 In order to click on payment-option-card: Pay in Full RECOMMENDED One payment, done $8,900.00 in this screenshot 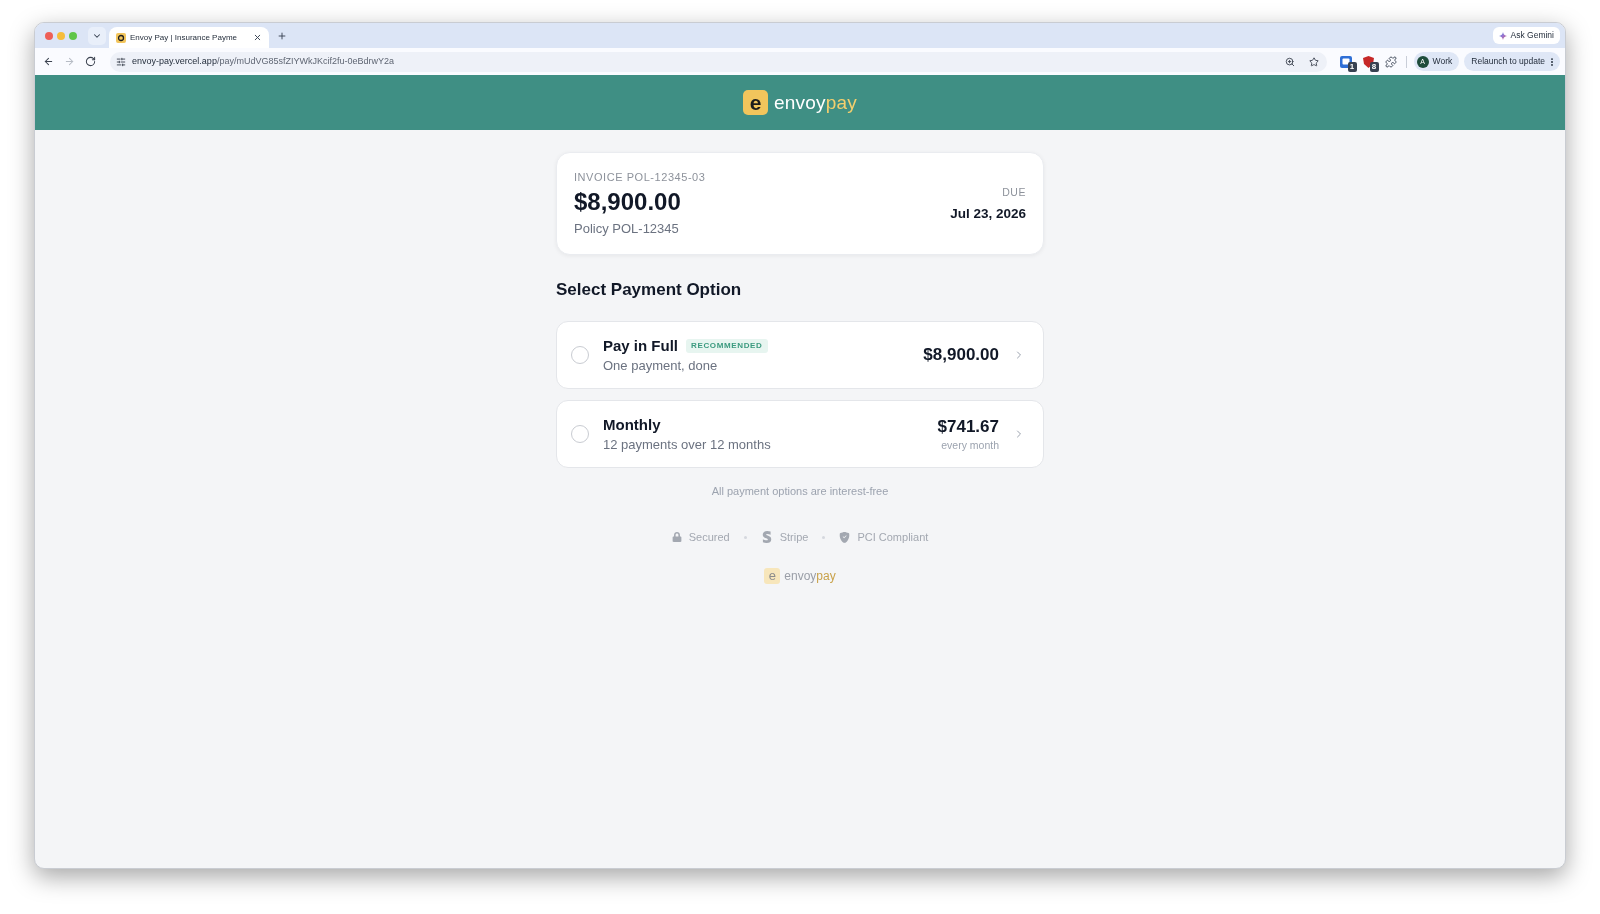, I will do `click(800, 355)`.